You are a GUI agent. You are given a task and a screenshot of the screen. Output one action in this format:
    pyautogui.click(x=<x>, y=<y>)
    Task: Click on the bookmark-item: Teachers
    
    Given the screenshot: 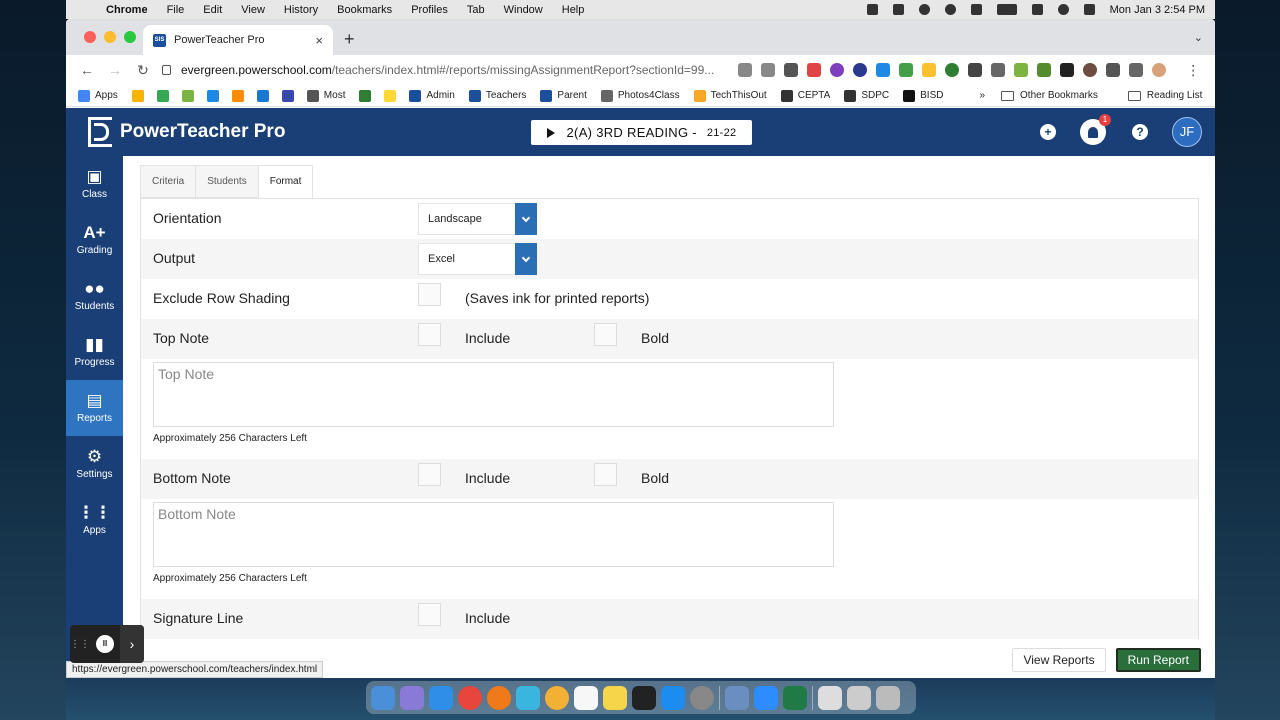 What is the action you would take?
    pyautogui.click(x=497, y=95)
    